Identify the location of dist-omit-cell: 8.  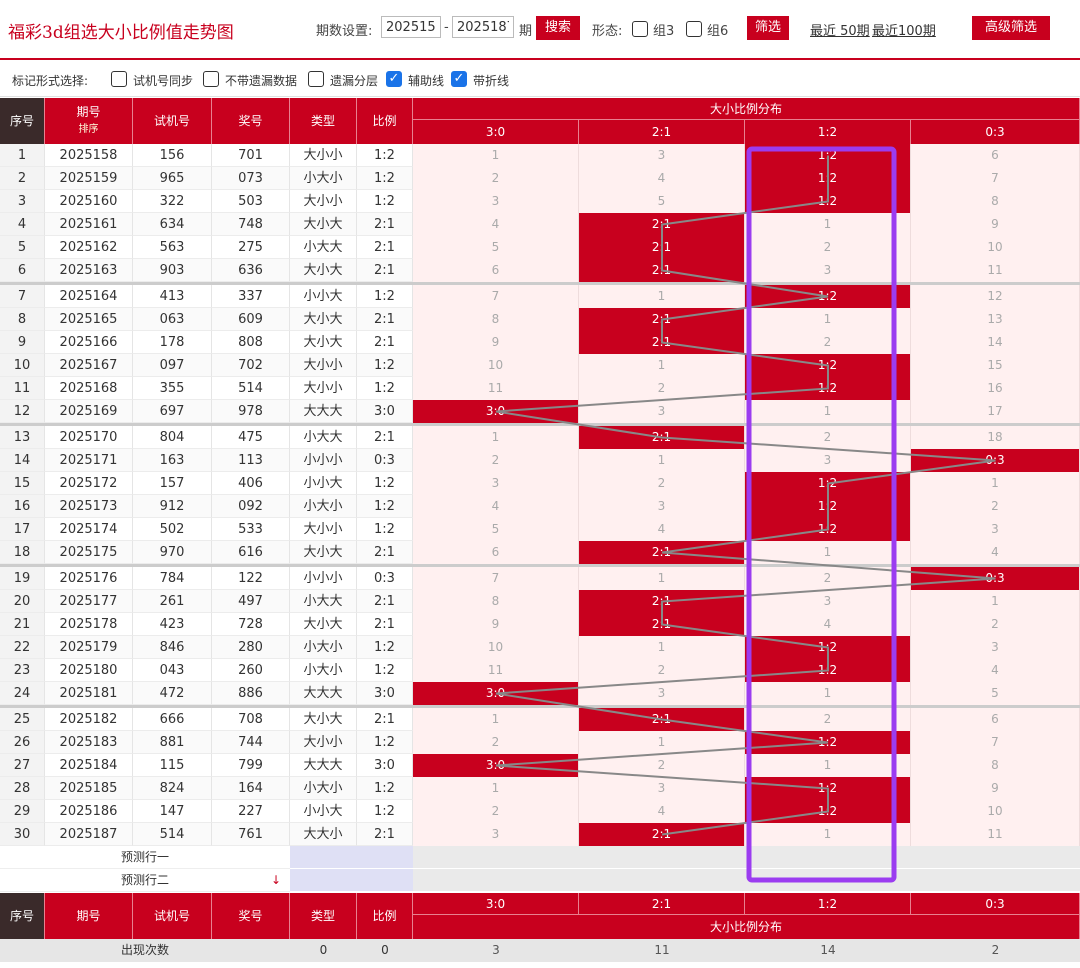
(995, 765).